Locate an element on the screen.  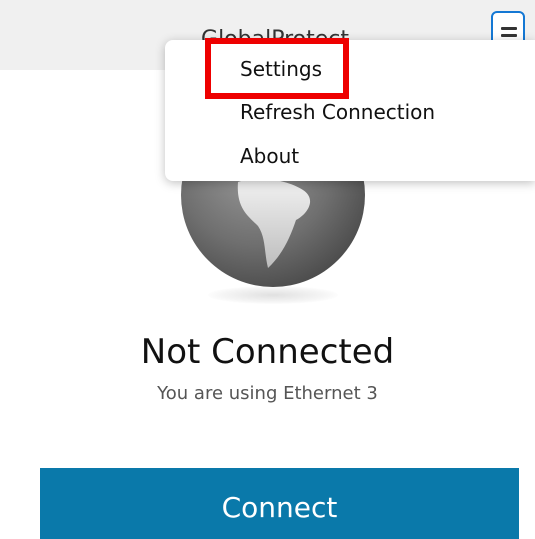
menu-item-refresh-connection: Refresh Connection is located at coordinates (337, 112).